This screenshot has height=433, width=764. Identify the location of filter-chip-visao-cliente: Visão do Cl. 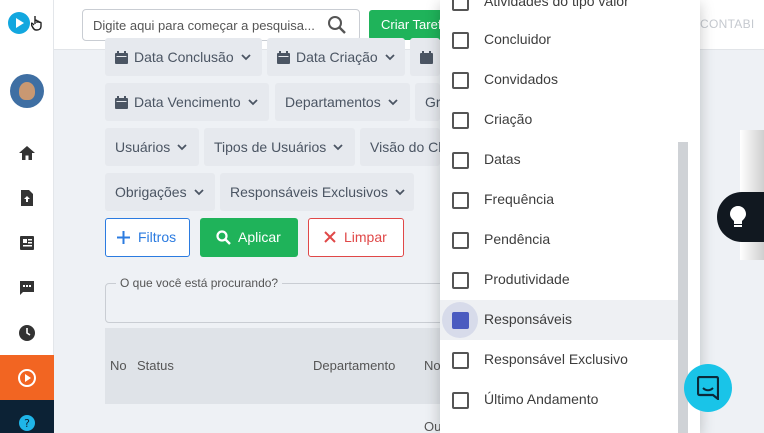
(400, 147).